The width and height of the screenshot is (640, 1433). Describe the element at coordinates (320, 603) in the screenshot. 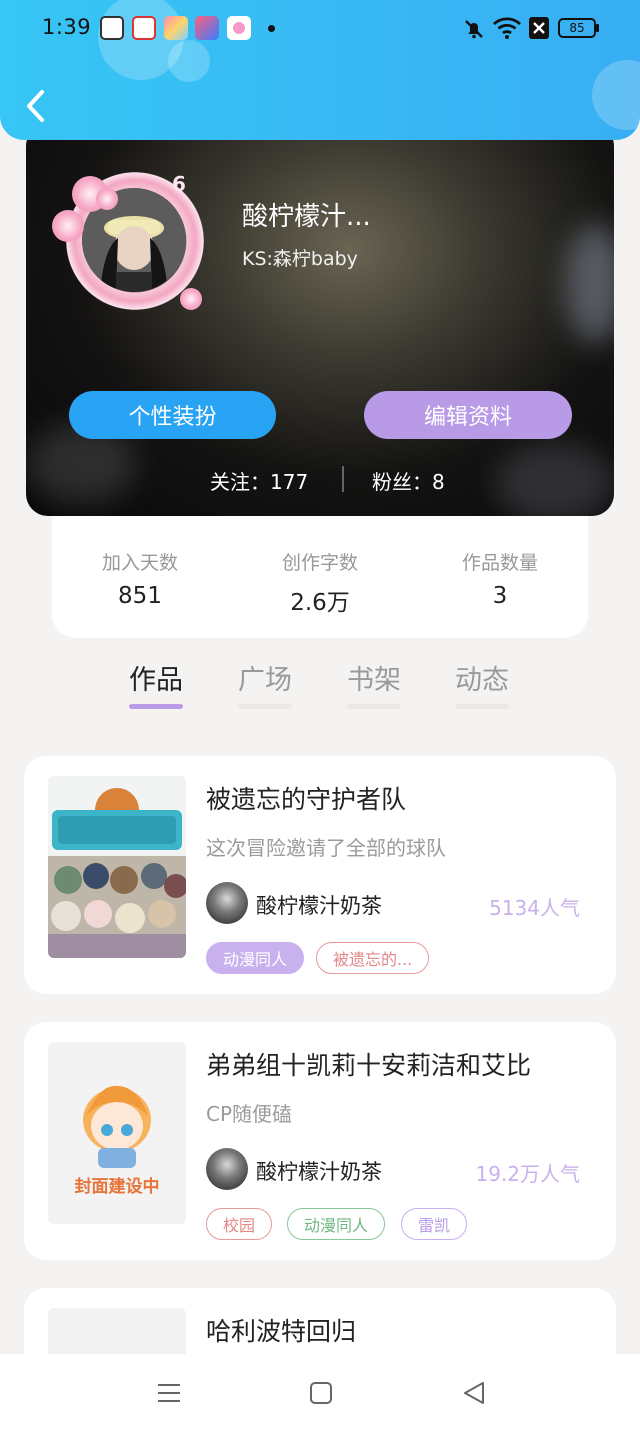

I see `stat-value: 2.6万` at that location.